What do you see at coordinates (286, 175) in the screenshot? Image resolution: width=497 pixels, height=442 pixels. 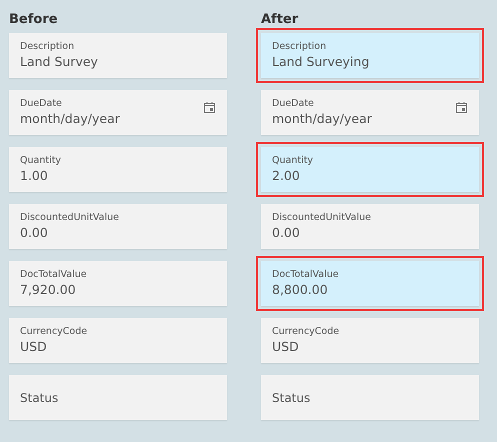 I see `field-value: 2.00` at bounding box center [286, 175].